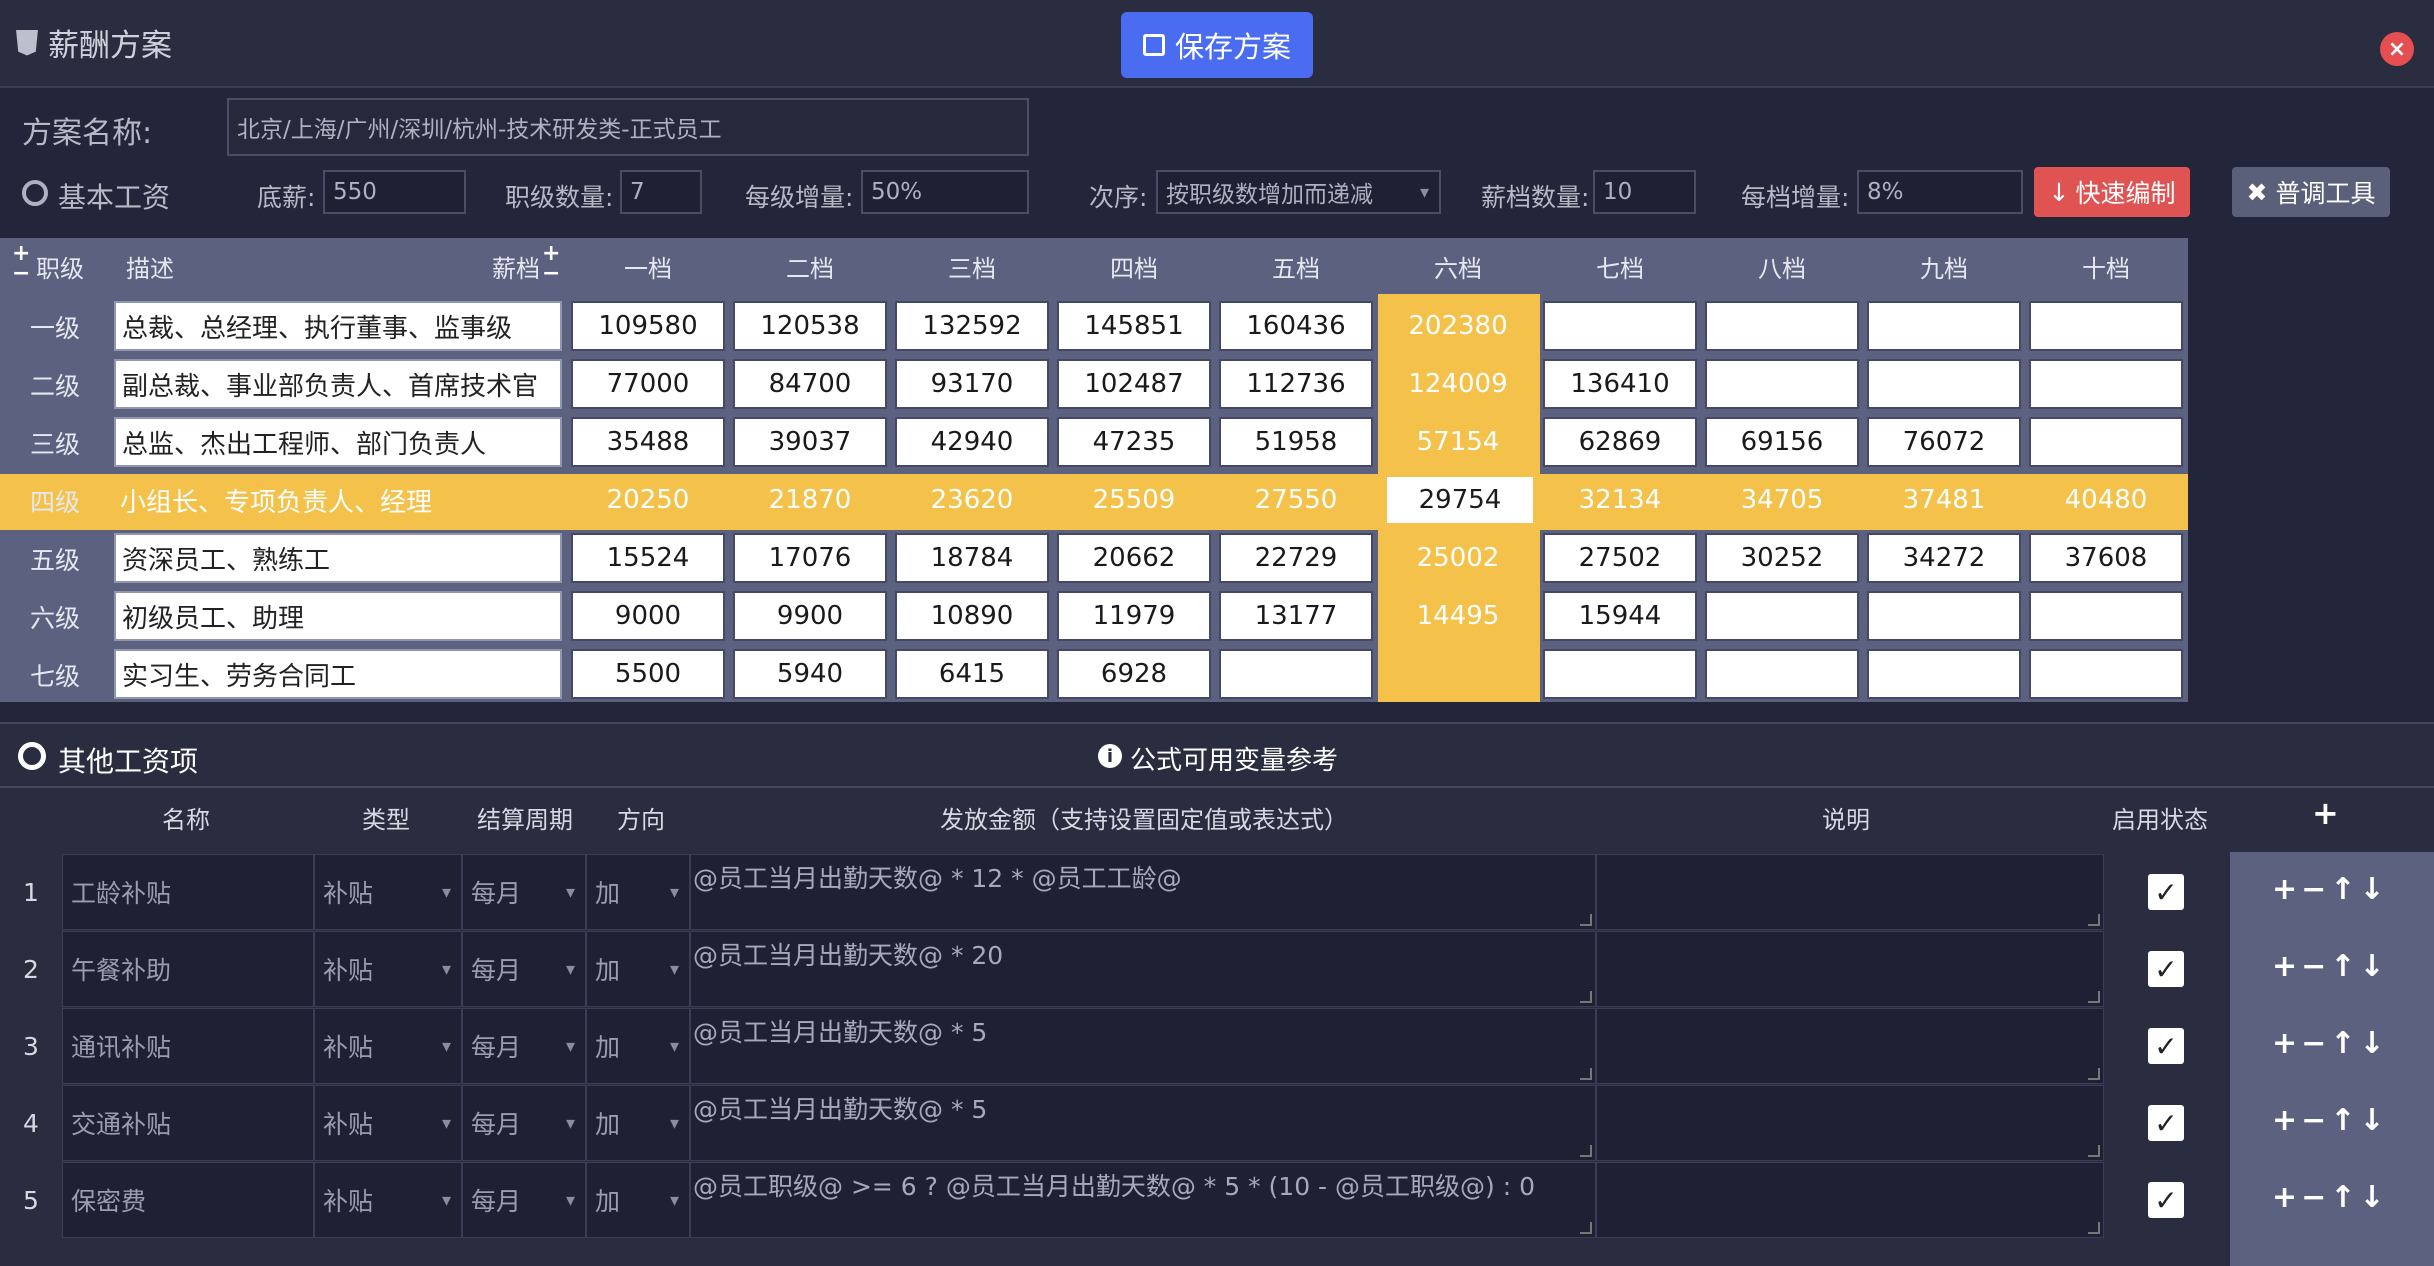 The width and height of the screenshot is (2434, 1266). Describe the element at coordinates (394, 192) in the screenshot. I see `base-salary-input: 550` at that location.